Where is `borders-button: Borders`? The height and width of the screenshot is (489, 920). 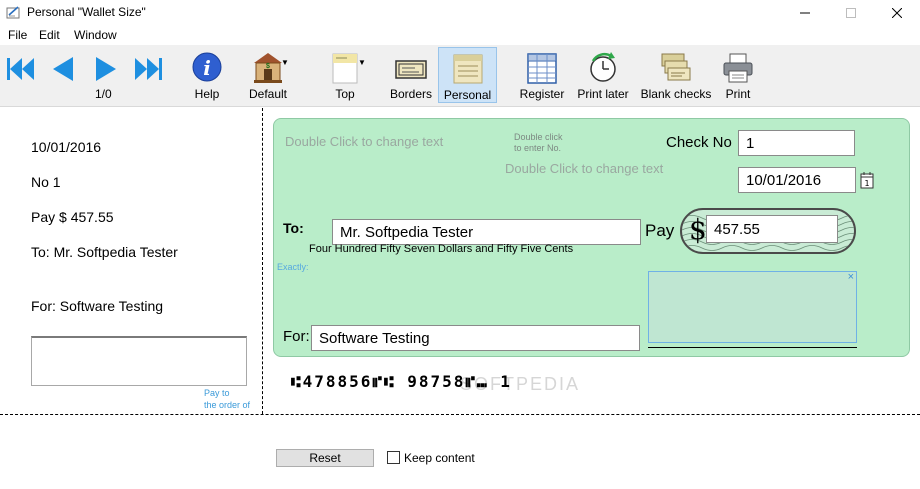 borders-button: Borders is located at coordinates (411, 75).